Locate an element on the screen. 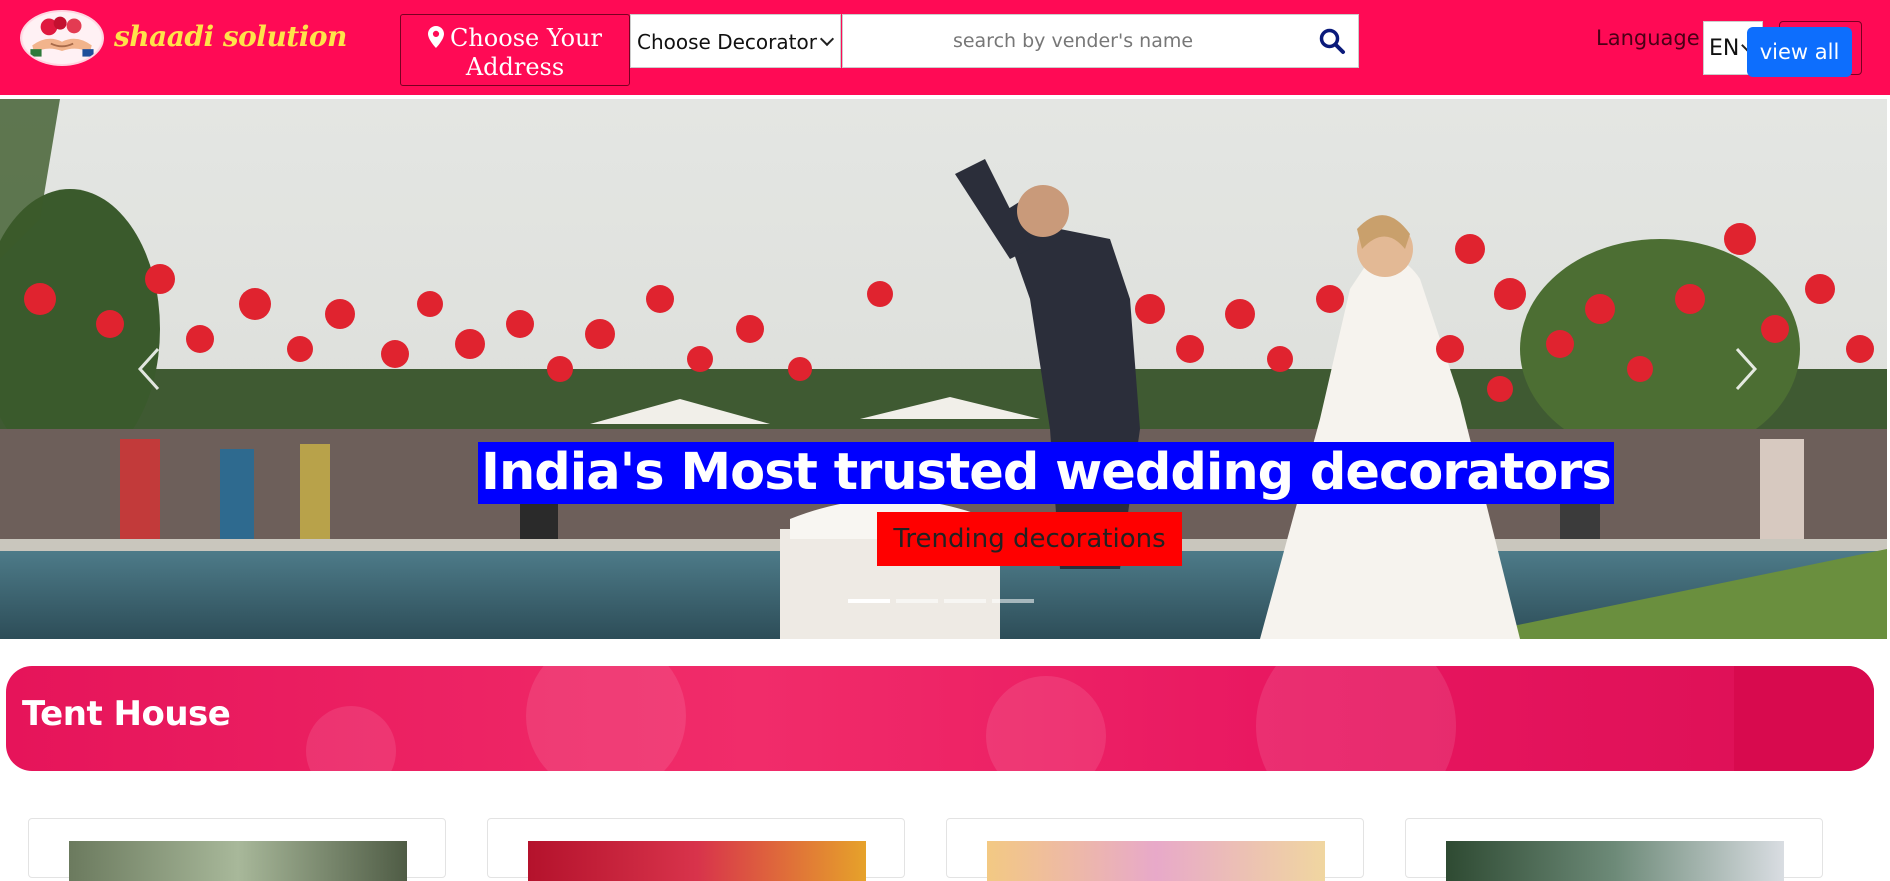  view-all-button: view all is located at coordinates (1799, 52).